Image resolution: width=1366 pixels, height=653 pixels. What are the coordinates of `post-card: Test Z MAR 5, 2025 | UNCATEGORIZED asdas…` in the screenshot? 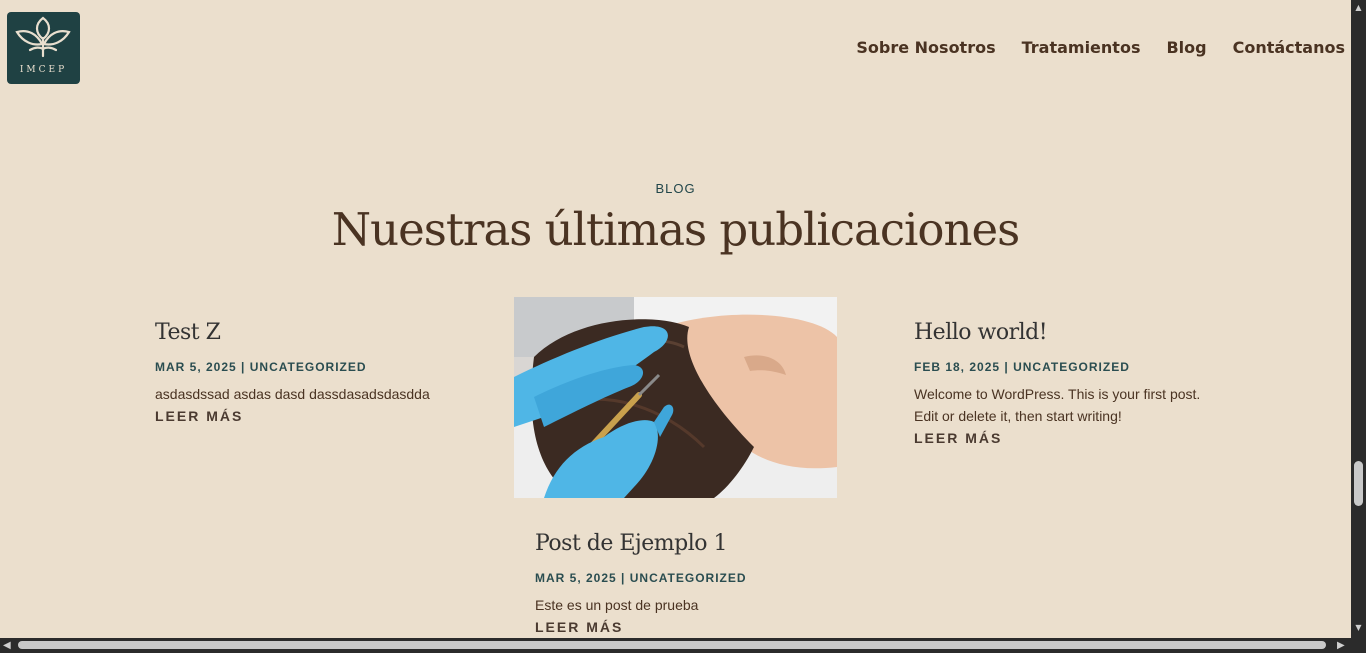 It's located at (305, 373).